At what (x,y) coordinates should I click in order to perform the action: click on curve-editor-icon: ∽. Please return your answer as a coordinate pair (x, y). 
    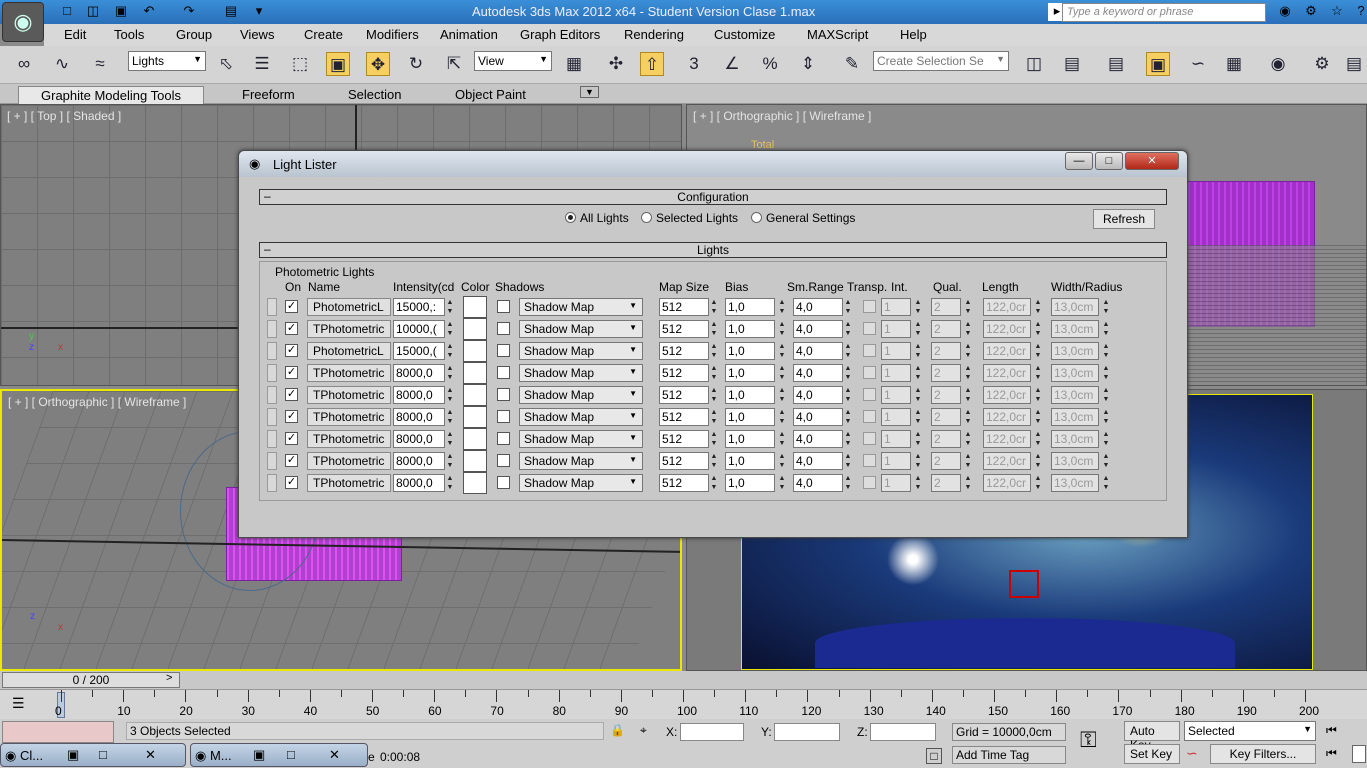
    Looking at the image, I should click on (1198, 64).